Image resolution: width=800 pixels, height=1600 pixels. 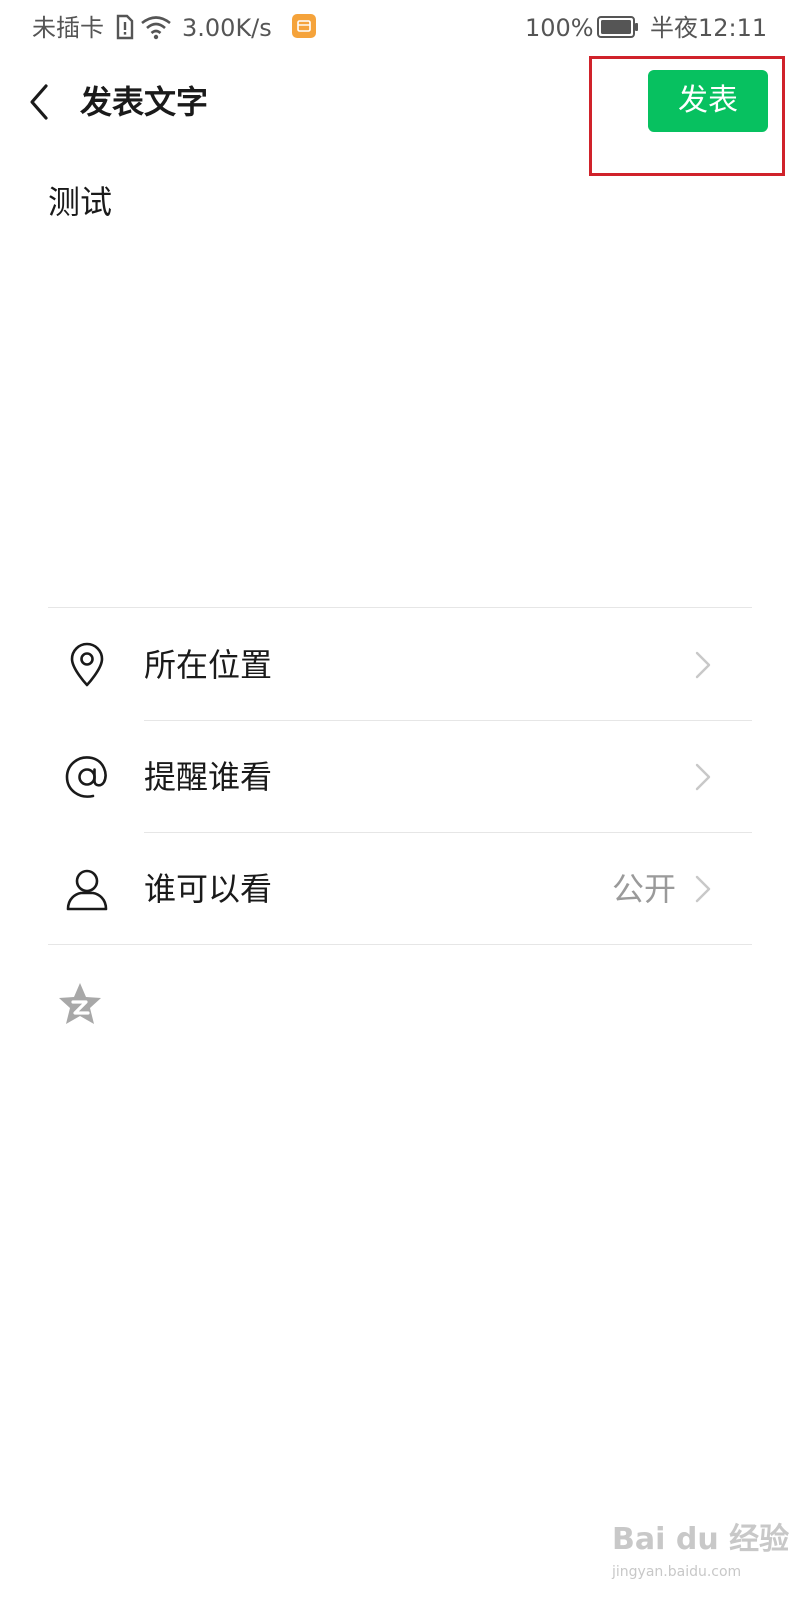 I want to click on battery-icon, so click(x=617, y=27).